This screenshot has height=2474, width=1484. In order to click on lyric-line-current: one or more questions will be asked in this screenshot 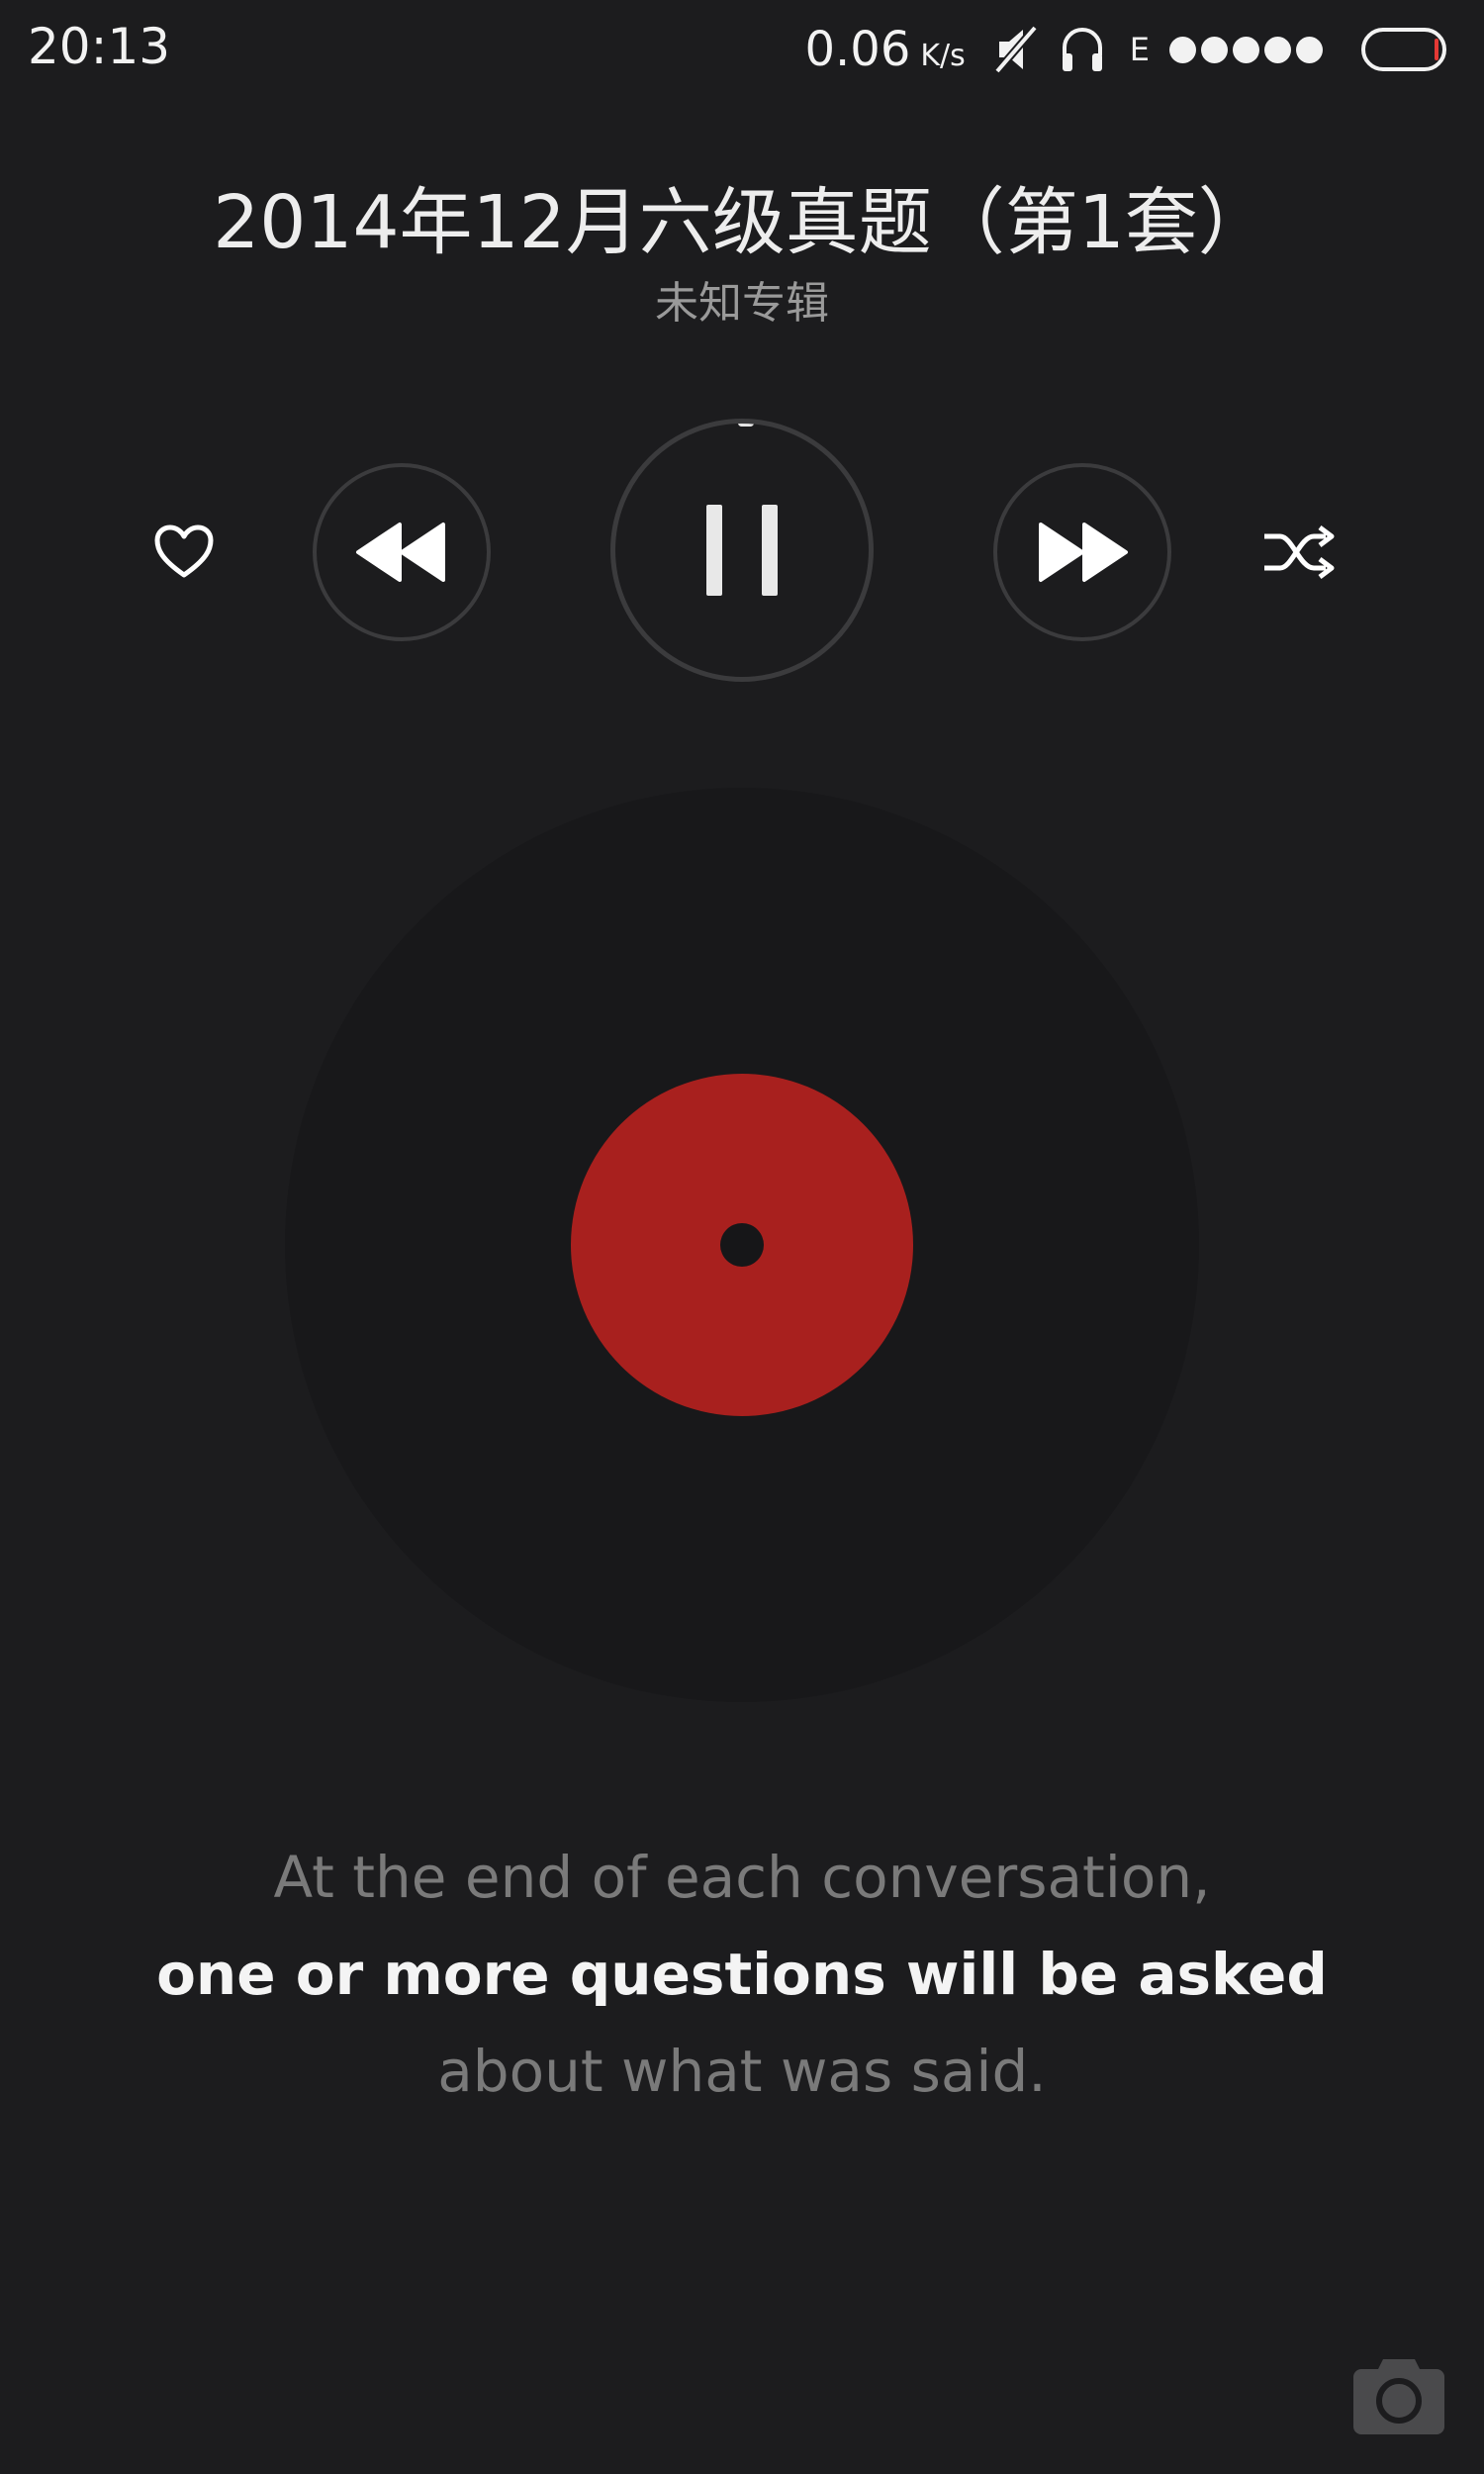, I will do `click(742, 1975)`.